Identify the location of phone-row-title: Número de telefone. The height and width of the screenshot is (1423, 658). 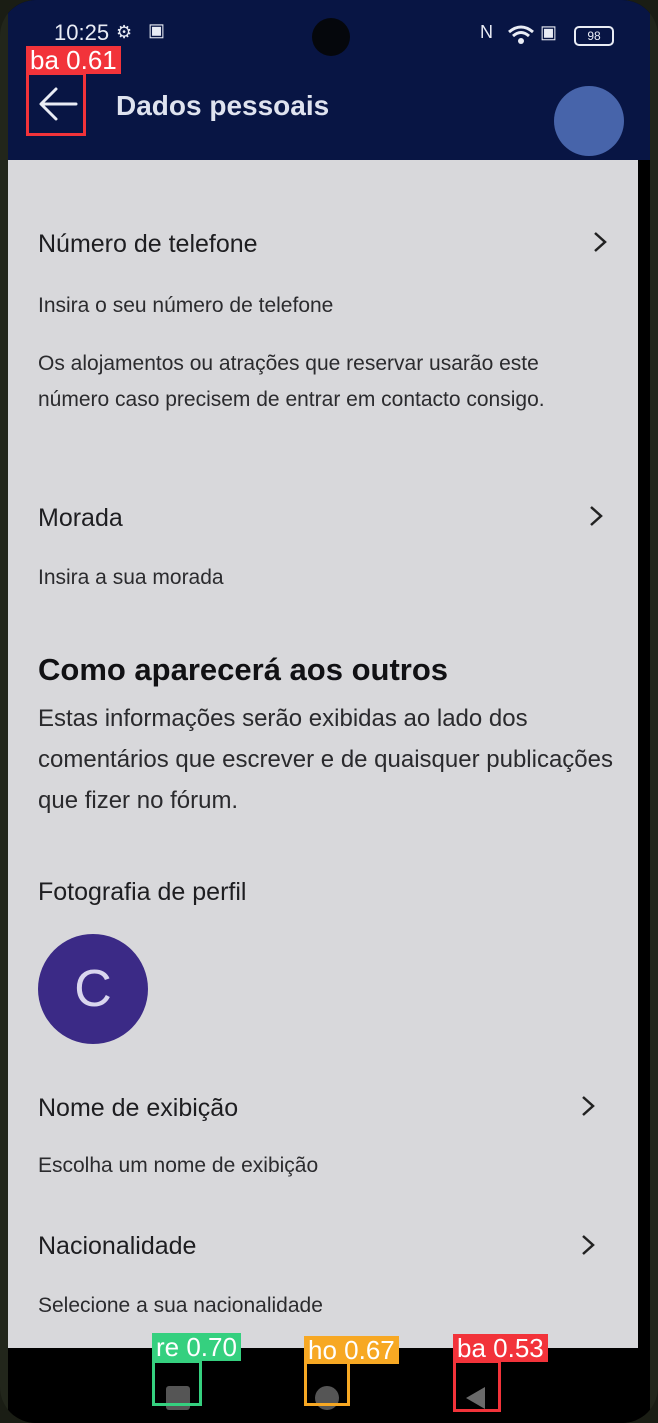
(148, 244).